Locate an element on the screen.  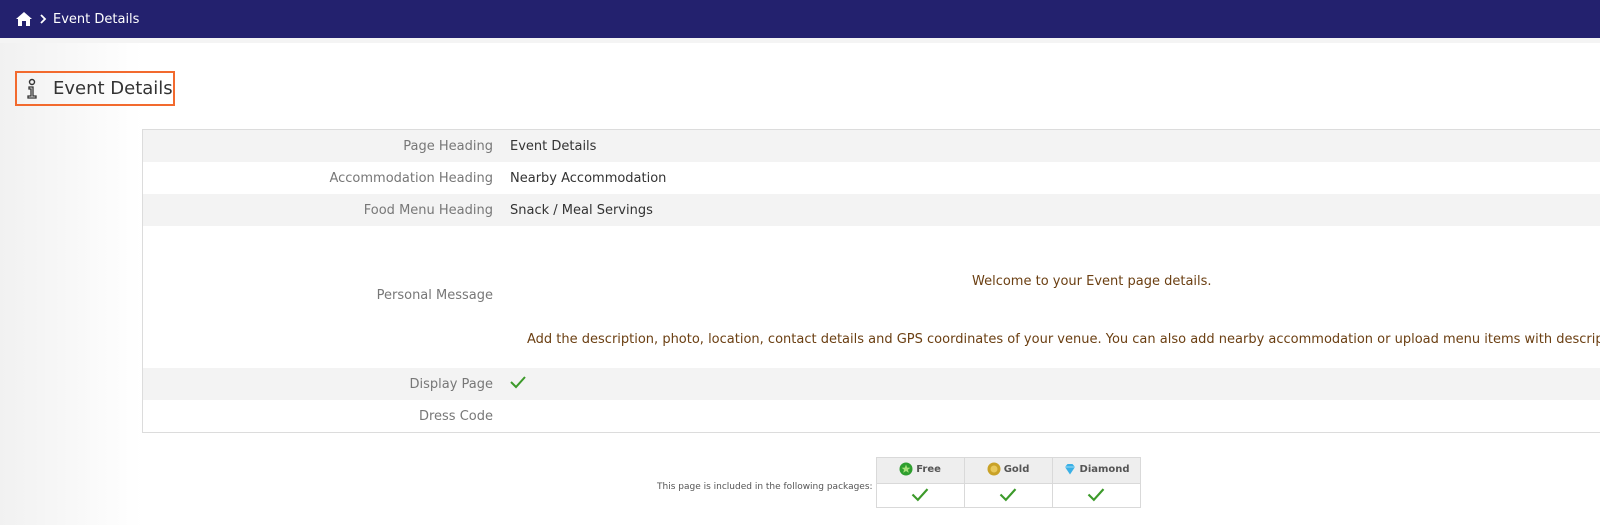
row-value: Nearby Accommodation is located at coordinates (588, 178).